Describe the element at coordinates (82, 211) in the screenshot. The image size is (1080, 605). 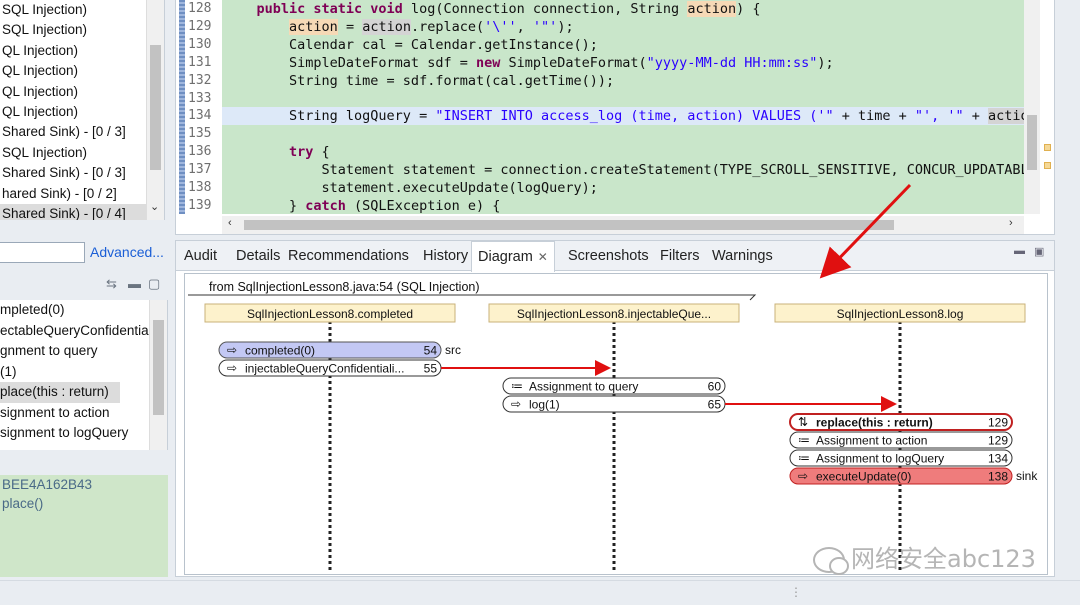
I see `tree-item: Shared Sink) - [0 / 4]` at that location.